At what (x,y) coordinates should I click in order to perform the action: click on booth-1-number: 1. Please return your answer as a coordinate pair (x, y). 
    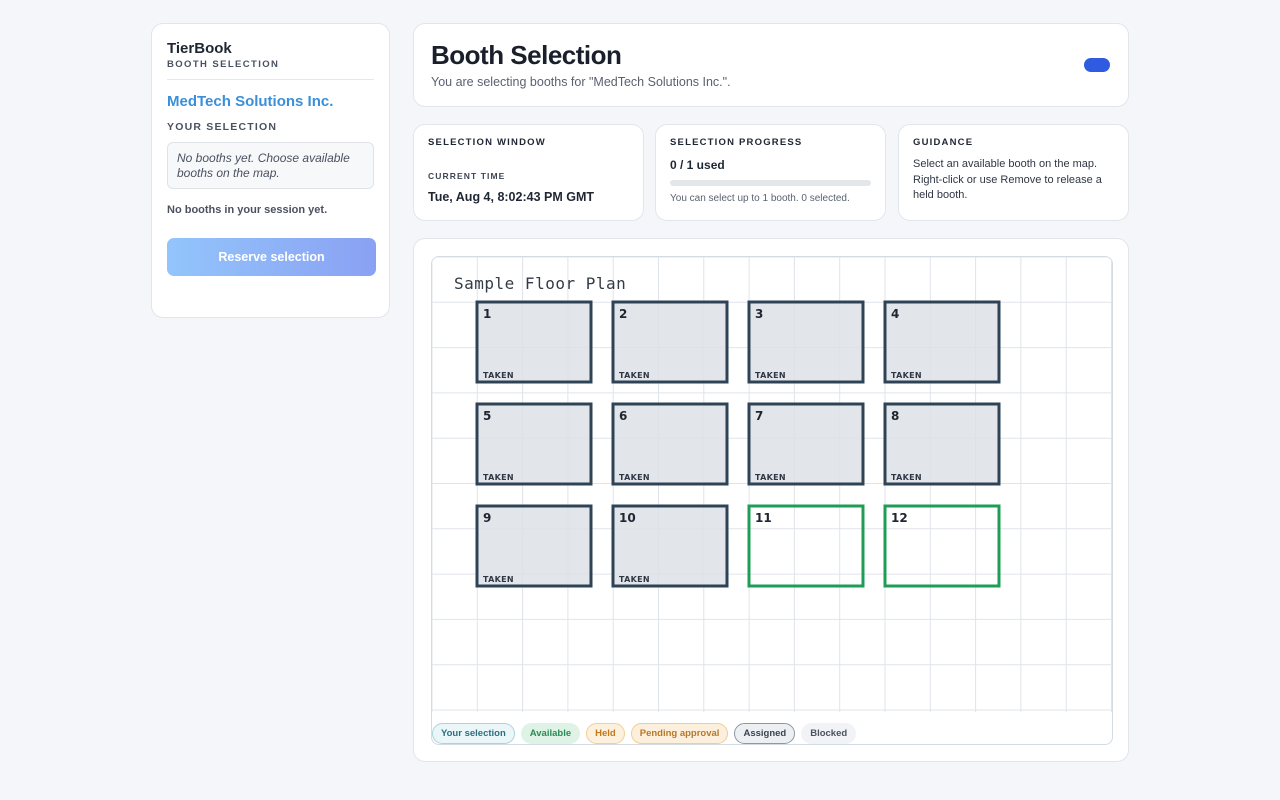
    Looking at the image, I should click on (487, 314).